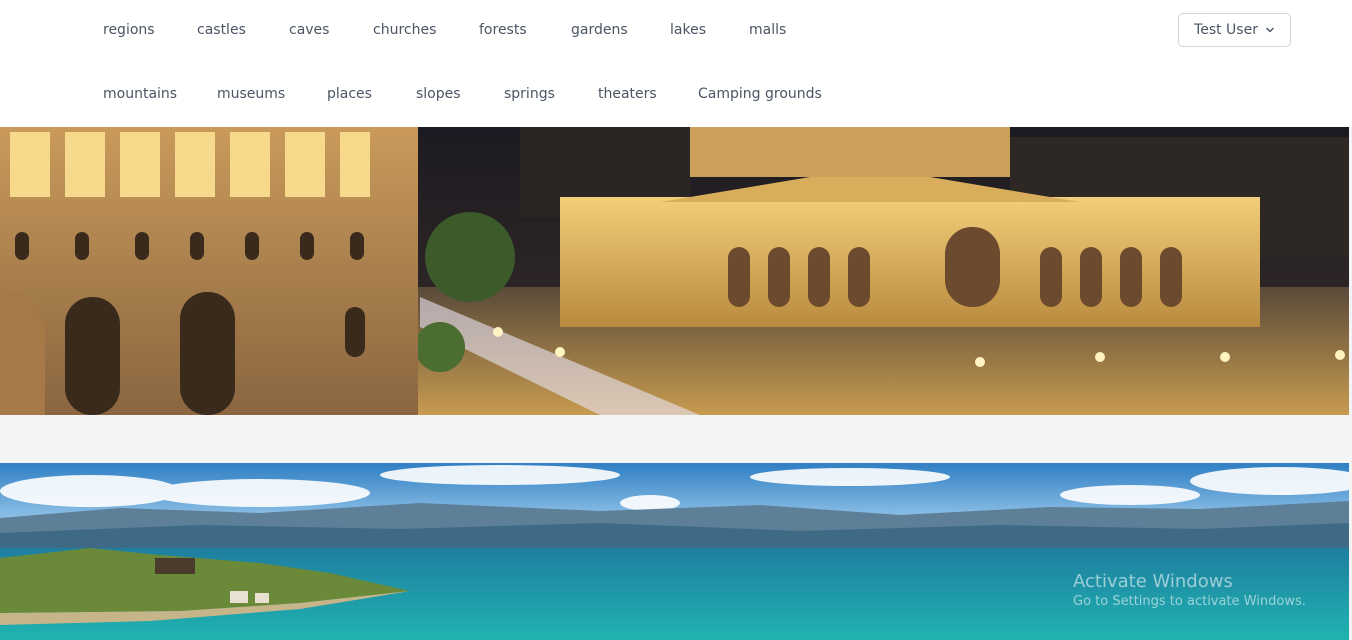 Image resolution: width=1352 pixels, height=640 pixels. Describe the element at coordinates (529, 94) in the screenshot. I see `nav-link-springs: springs` at that location.